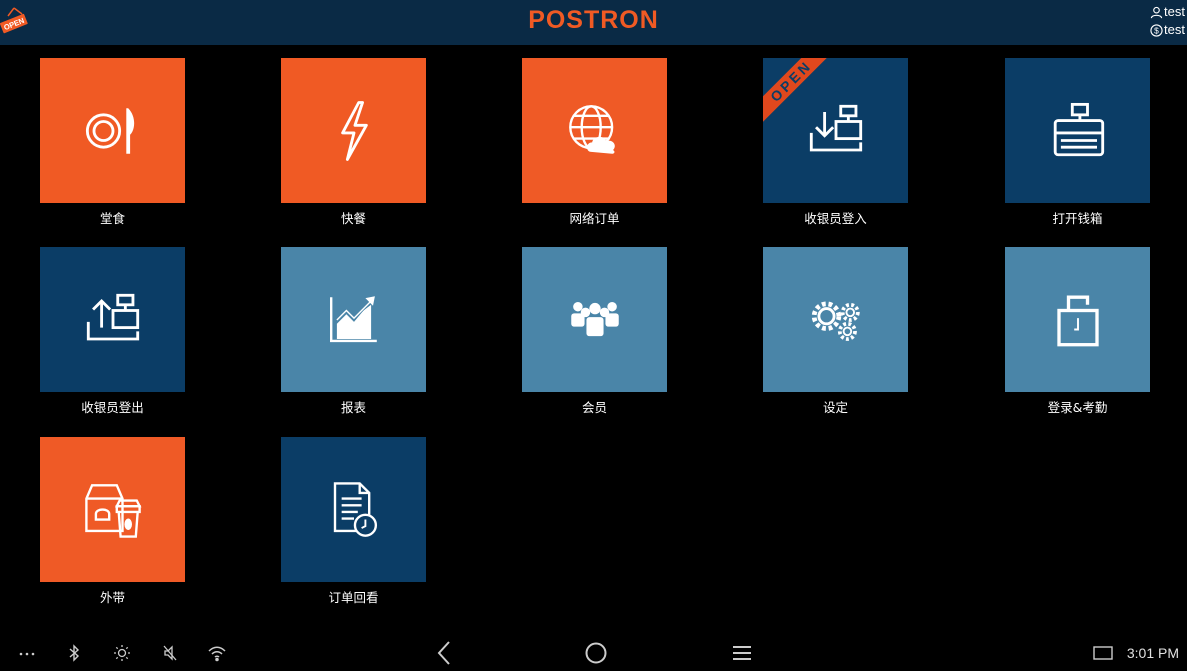  What do you see at coordinates (1152, 653) in the screenshot?
I see `clock: 3:01 PM` at bounding box center [1152, 653].